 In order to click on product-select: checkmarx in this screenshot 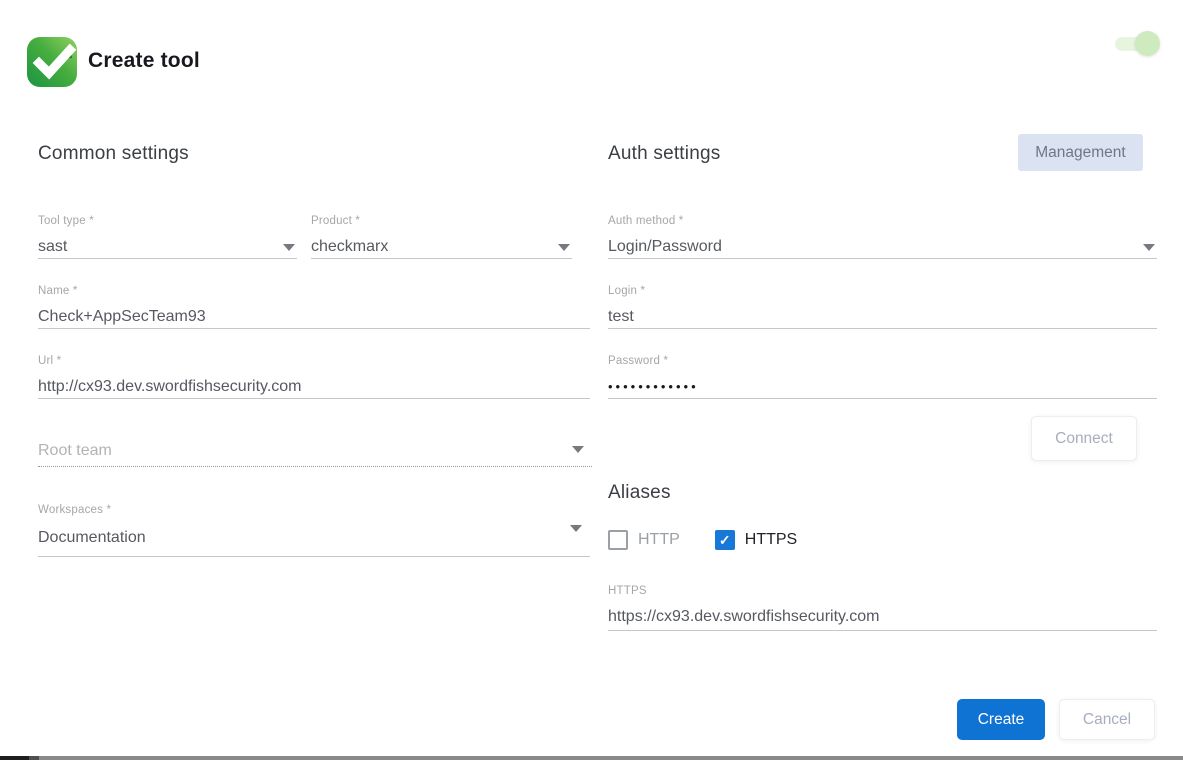, I will do `click(441, 247)`.